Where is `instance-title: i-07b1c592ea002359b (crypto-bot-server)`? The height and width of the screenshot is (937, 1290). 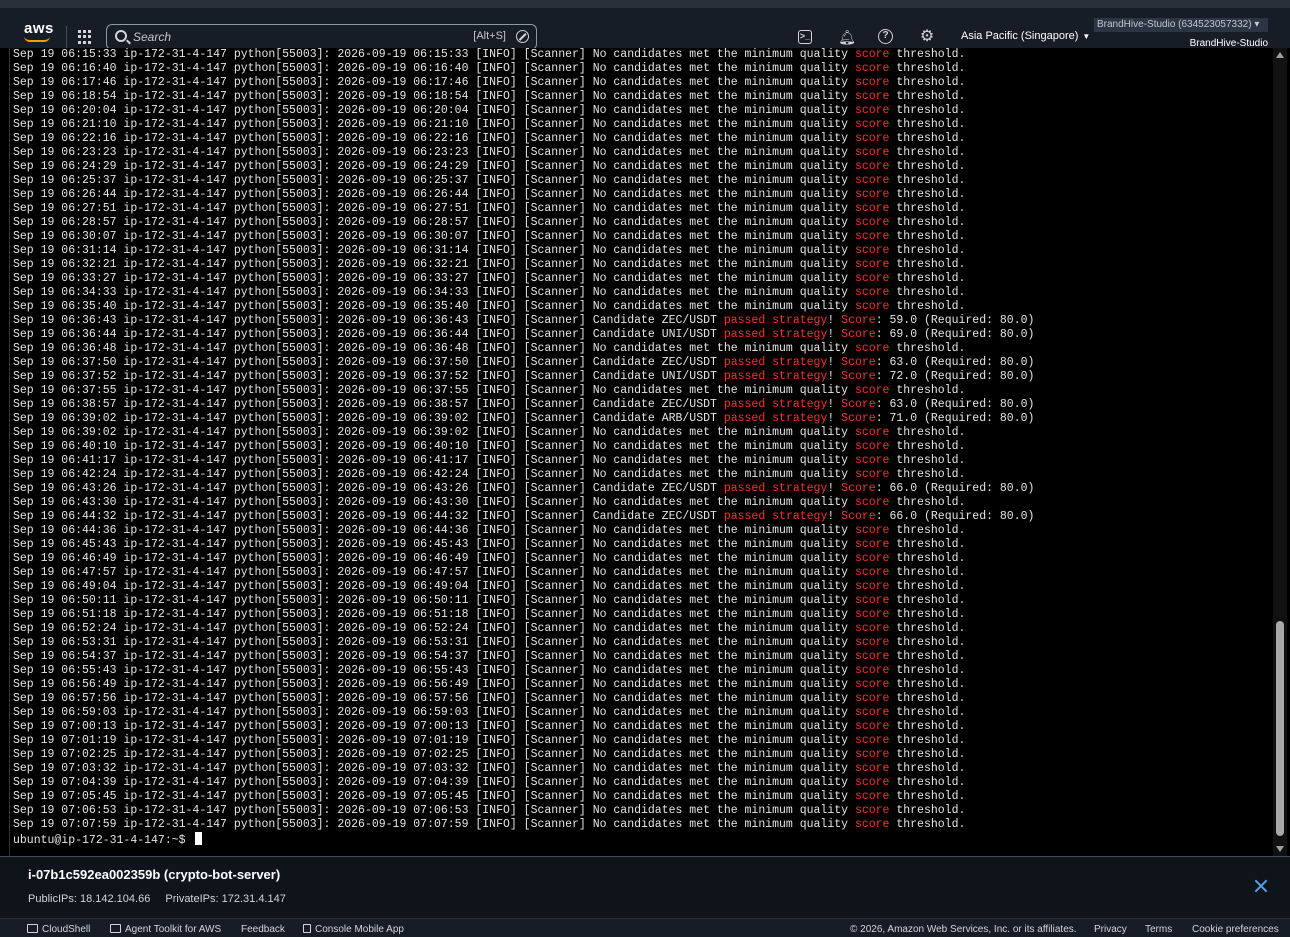
instance-title: i-07b1c592ea002359b (crypto-bot-server) is located at coordinates (154, 874).